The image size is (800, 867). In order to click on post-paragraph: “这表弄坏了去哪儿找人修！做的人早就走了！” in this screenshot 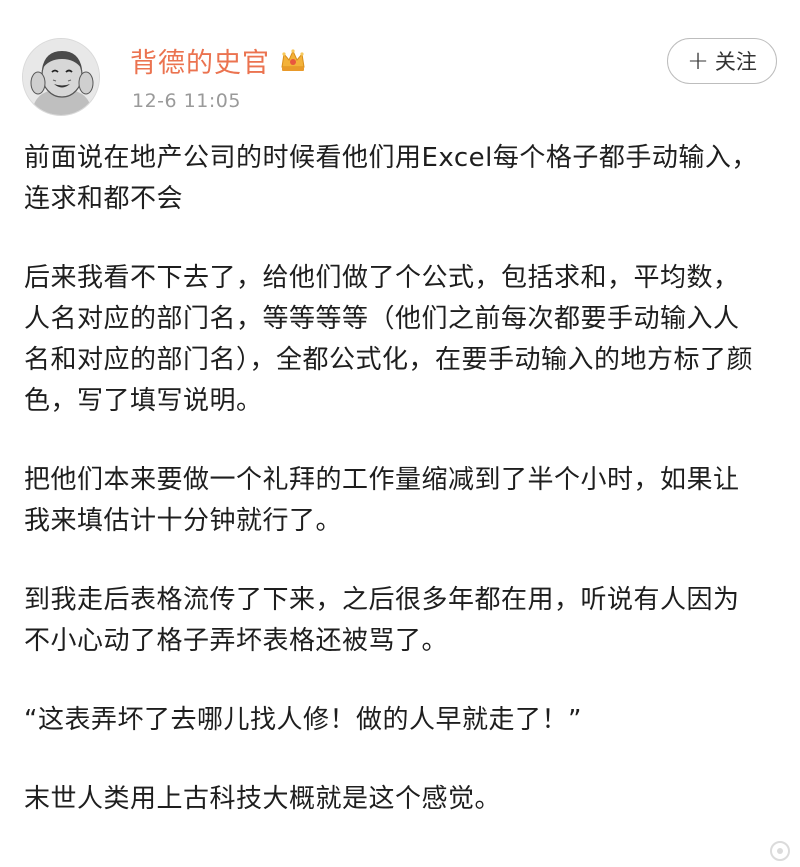, I will do `click(303, 720)`.